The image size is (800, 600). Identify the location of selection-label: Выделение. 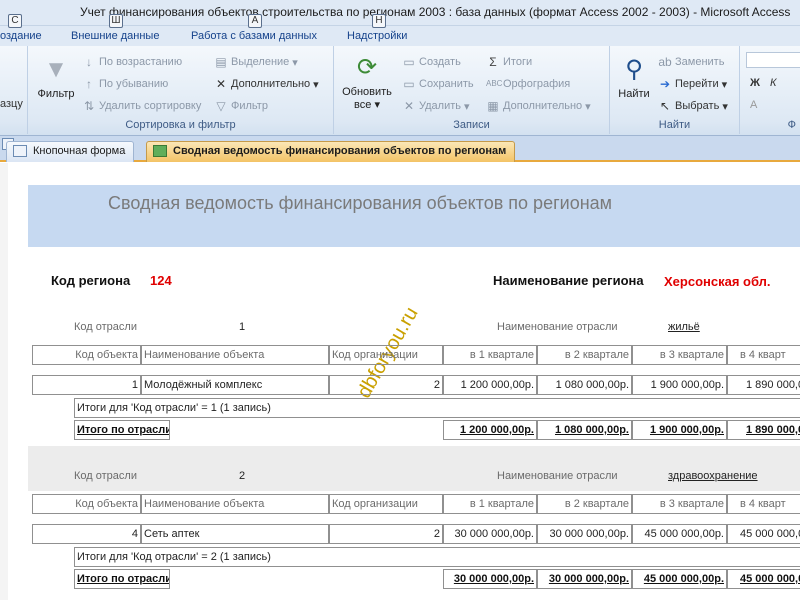
(260, 62).